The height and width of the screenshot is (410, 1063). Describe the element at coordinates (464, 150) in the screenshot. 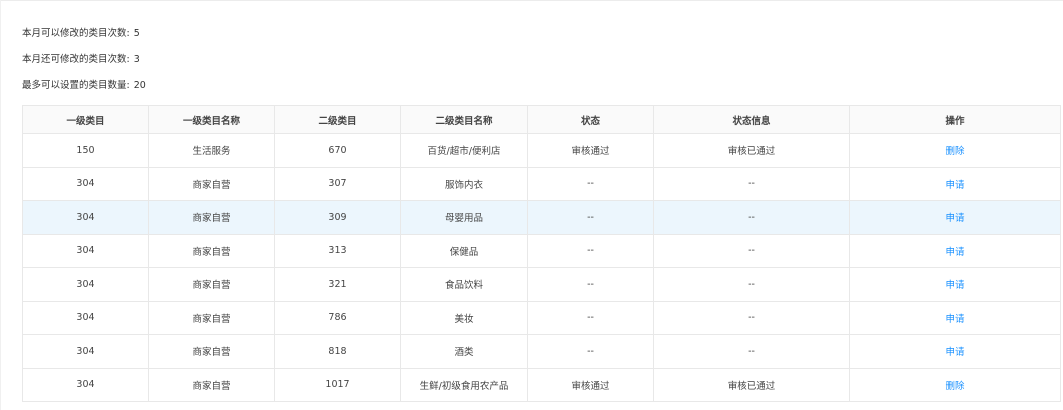

I see `cell-l2-name: 百货/超市/便利店` at that location.